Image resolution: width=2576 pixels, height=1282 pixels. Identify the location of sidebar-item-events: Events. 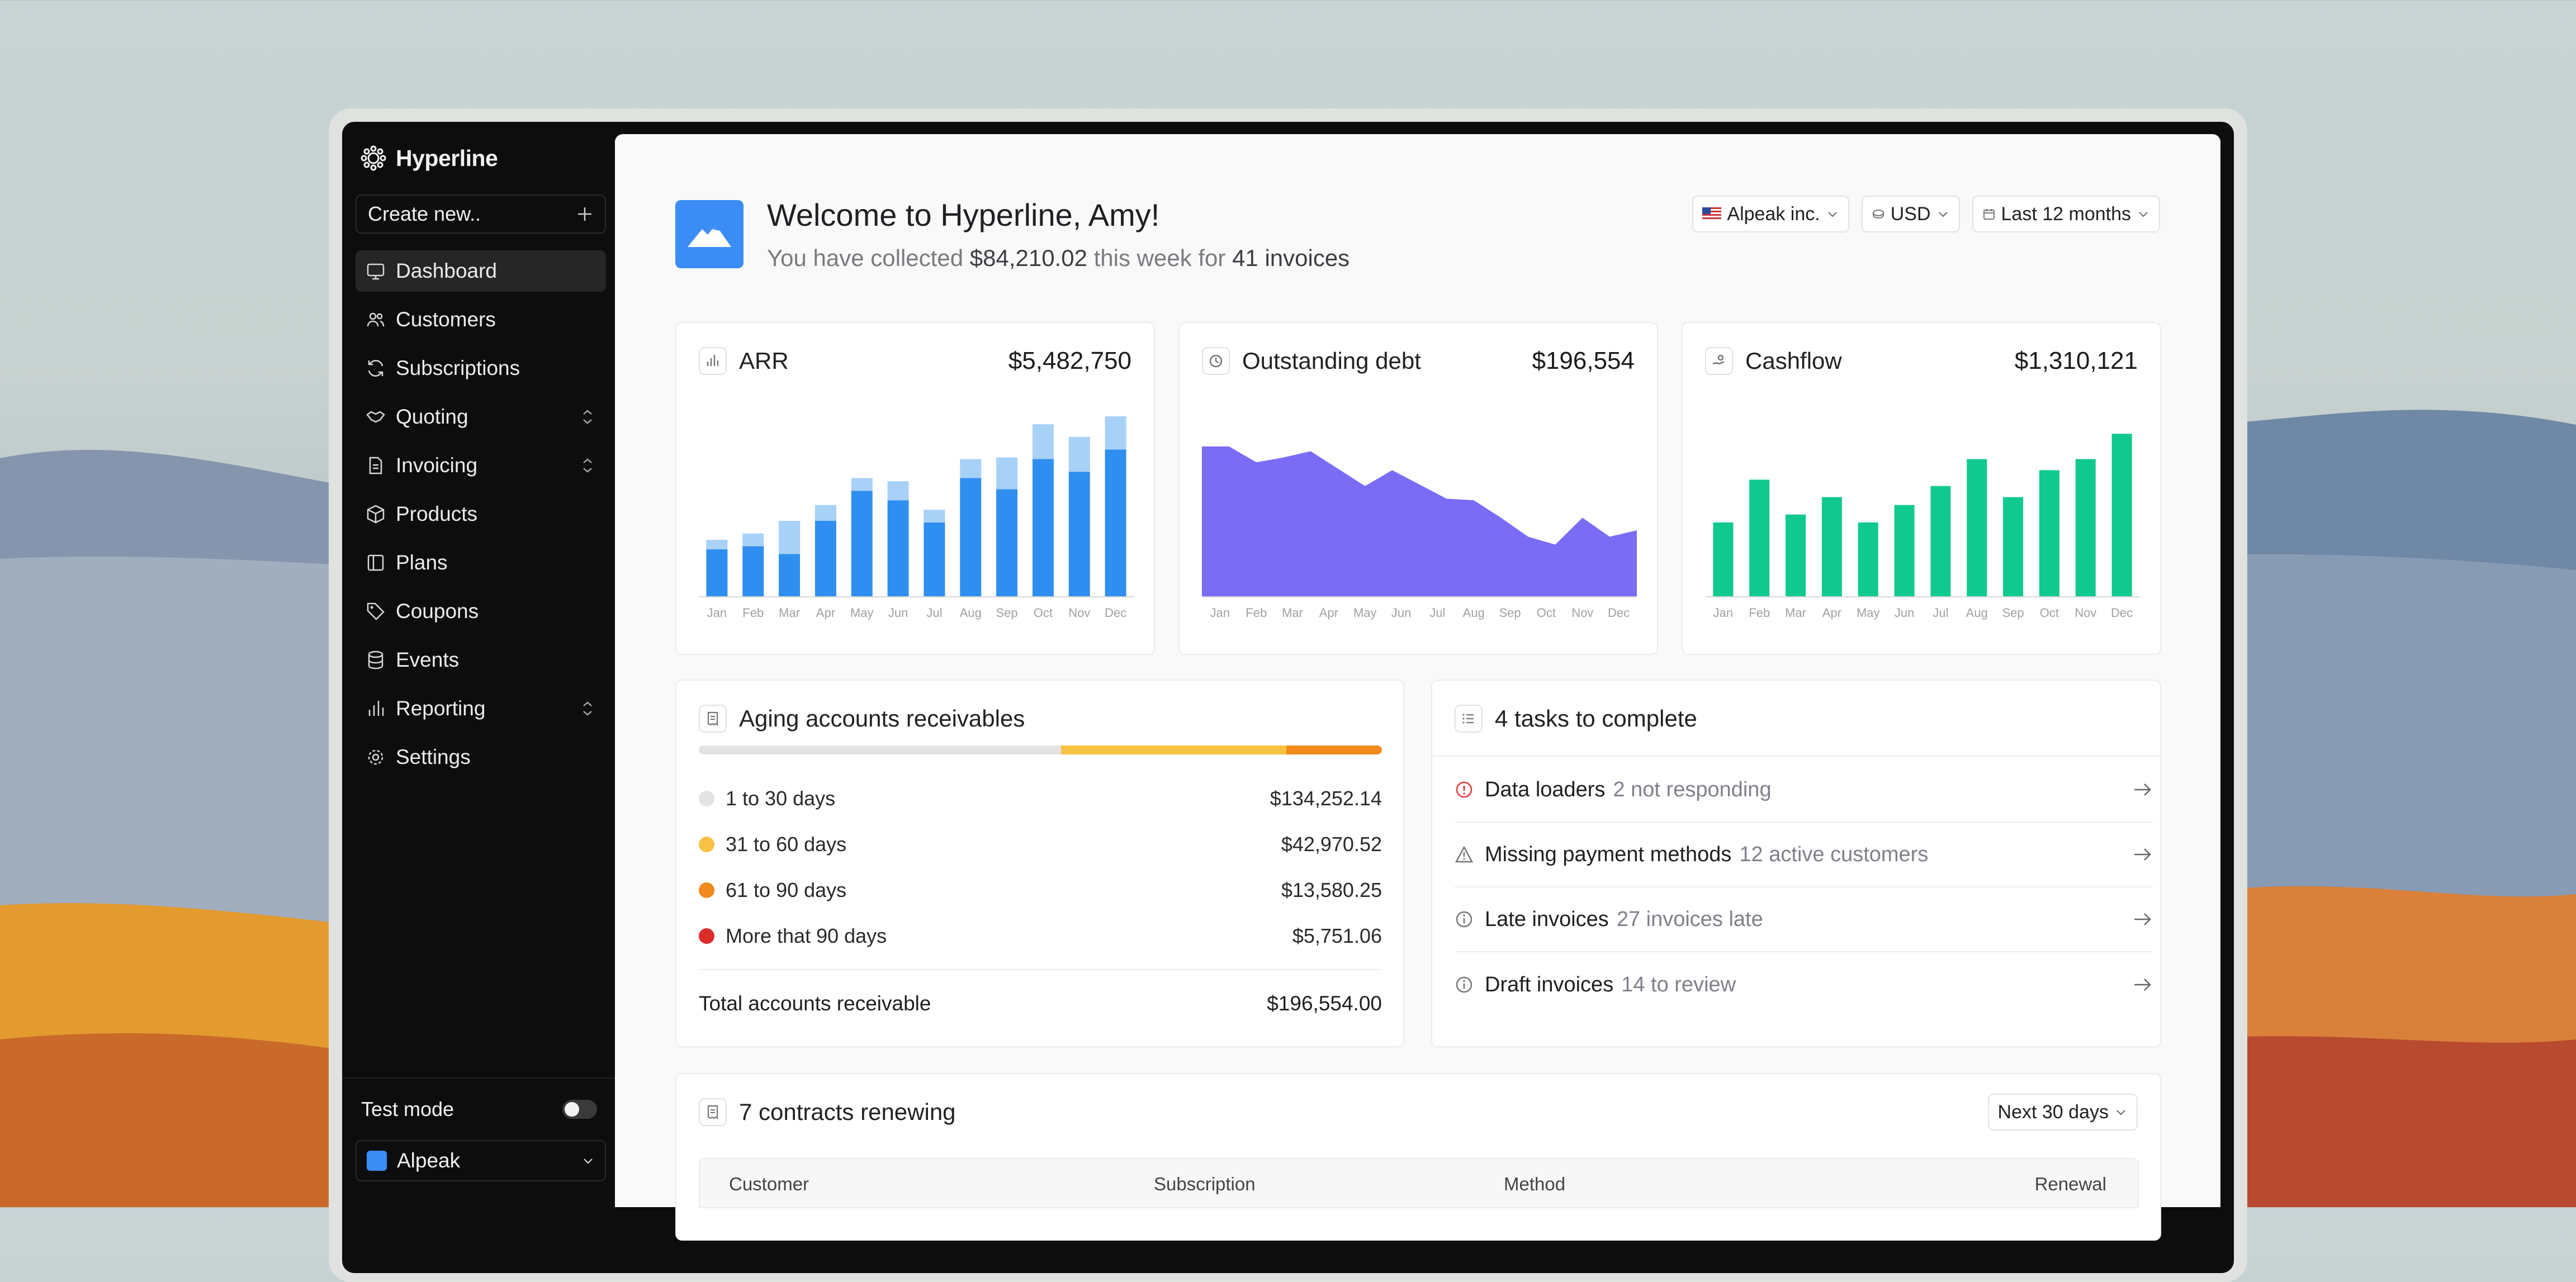
(481, 660).